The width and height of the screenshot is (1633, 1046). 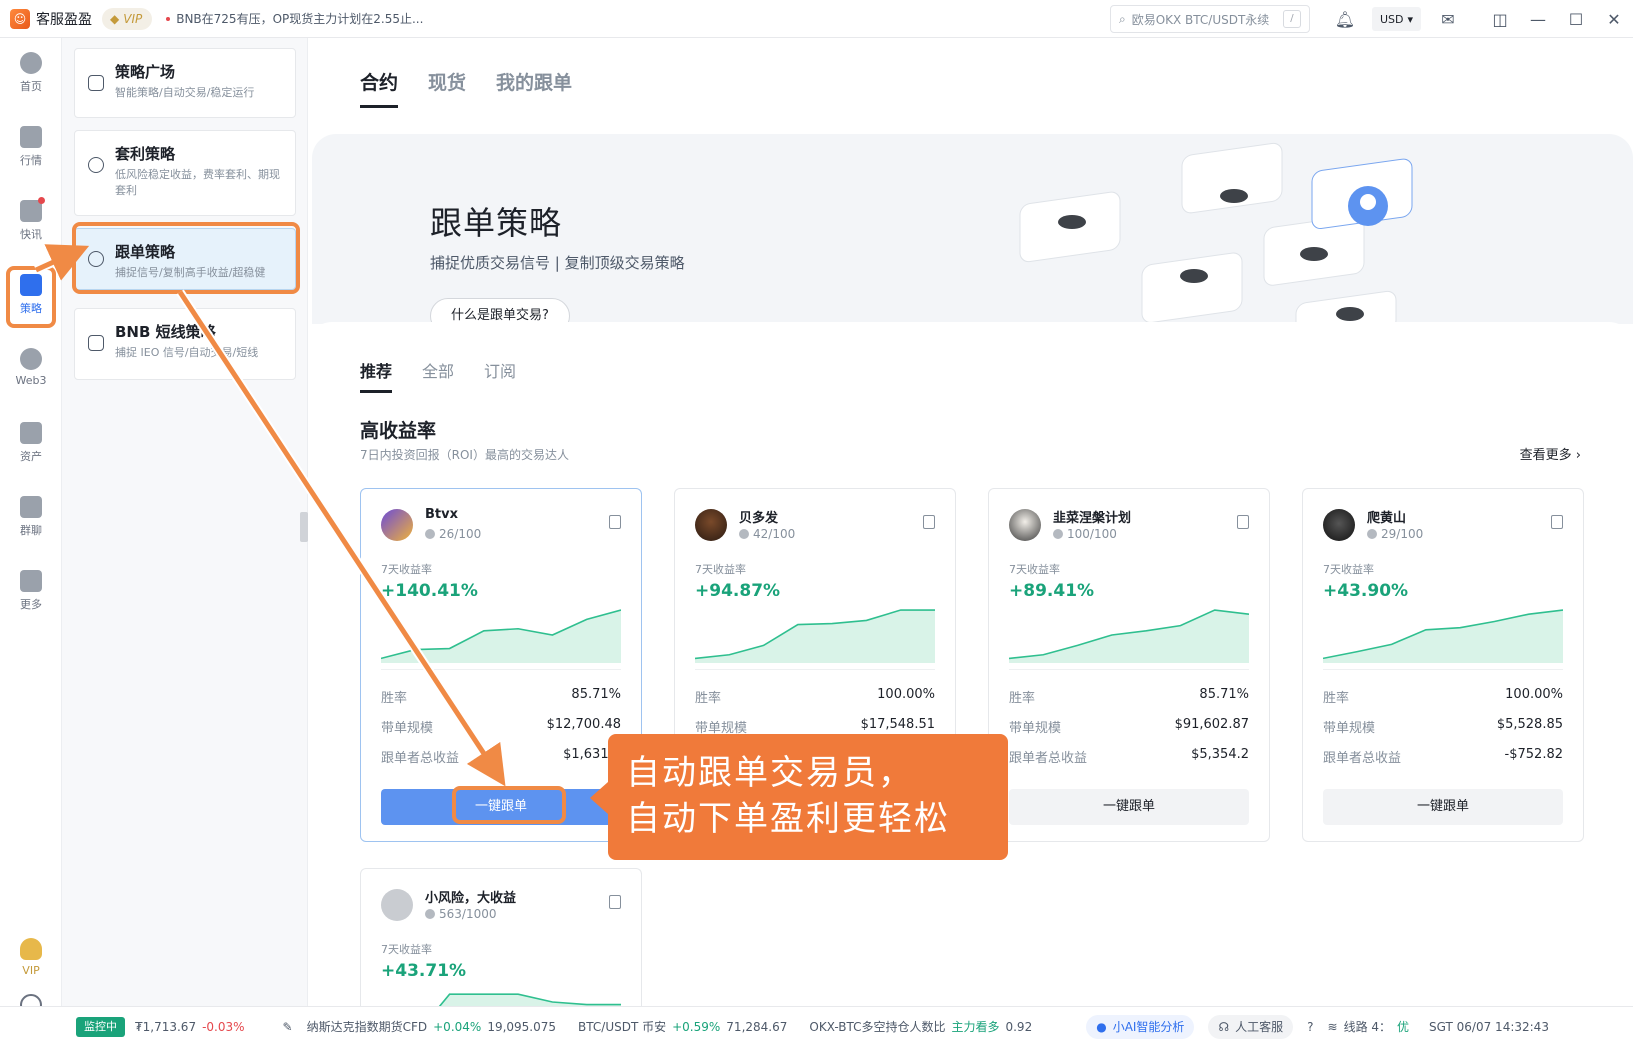 What do you see at coordinates (1614, 19) in the screenshot?
I see `close-icon: ✕` at bounding box center [1614, 19].